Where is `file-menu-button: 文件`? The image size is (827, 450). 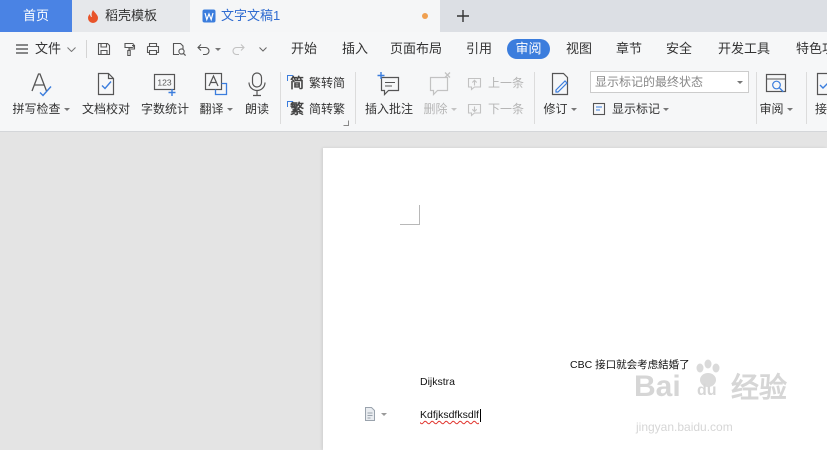
file-menu-button: 文件 is located at coordinates (46, 49).